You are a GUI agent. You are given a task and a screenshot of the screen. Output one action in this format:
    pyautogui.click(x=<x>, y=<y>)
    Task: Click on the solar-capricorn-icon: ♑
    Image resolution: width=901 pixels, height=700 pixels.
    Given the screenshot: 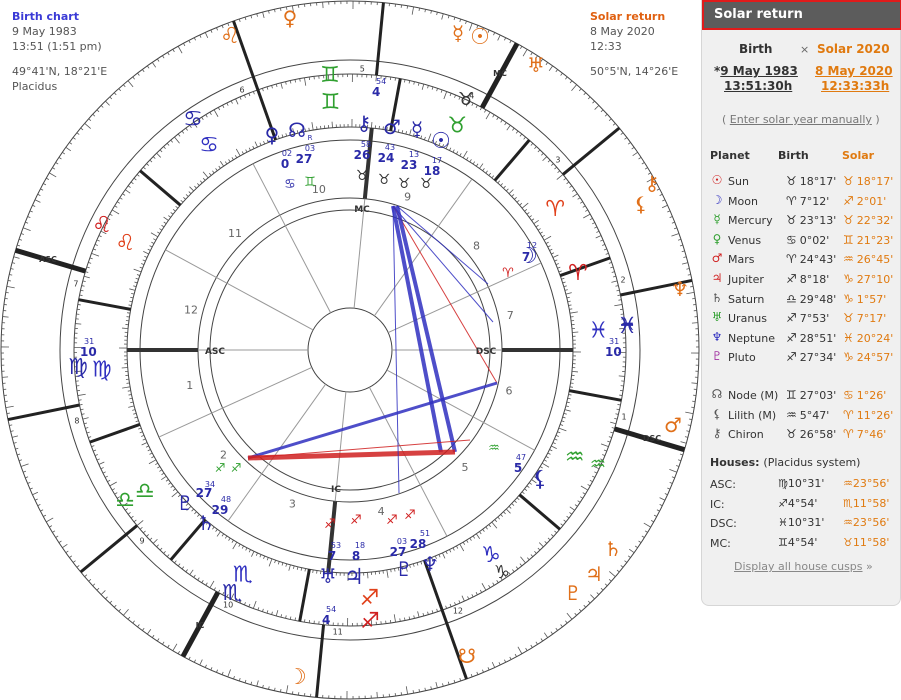 What is the action you would take?
    pyautogui.click(x=502, y=572)
    